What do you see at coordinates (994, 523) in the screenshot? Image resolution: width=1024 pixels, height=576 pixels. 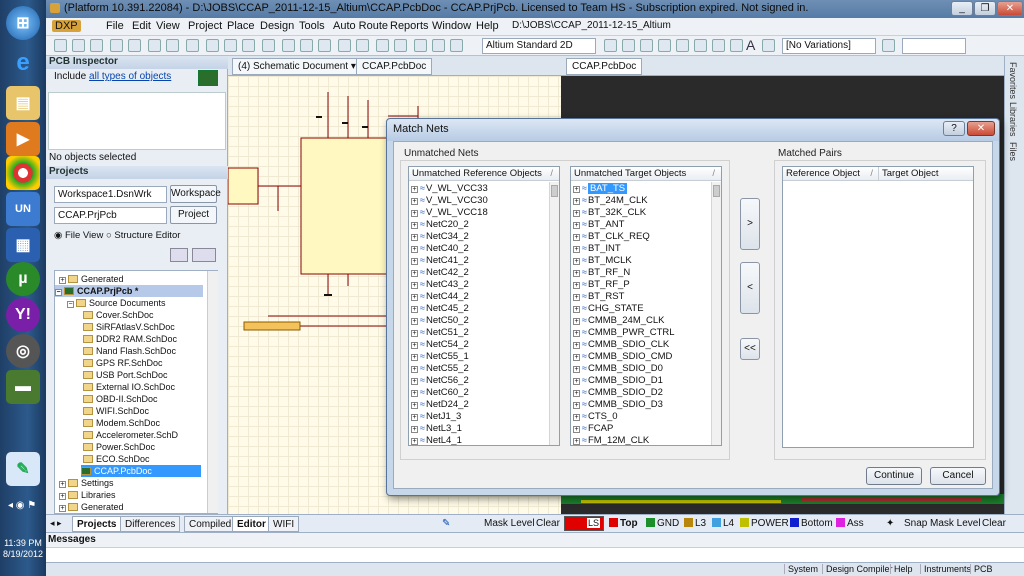 I see `clear-button-2: Clear` at bounding box center [994, 523].